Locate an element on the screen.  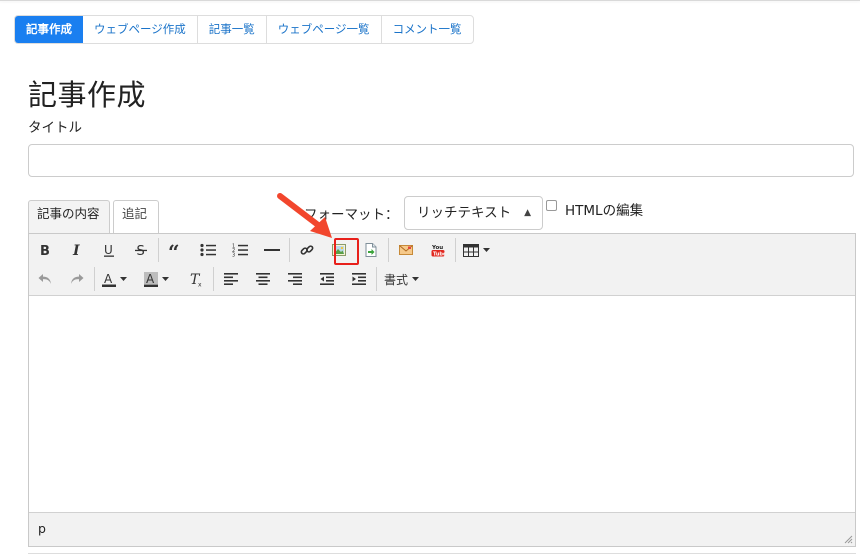
background-color-button: A is located at coordinates (159, 279).